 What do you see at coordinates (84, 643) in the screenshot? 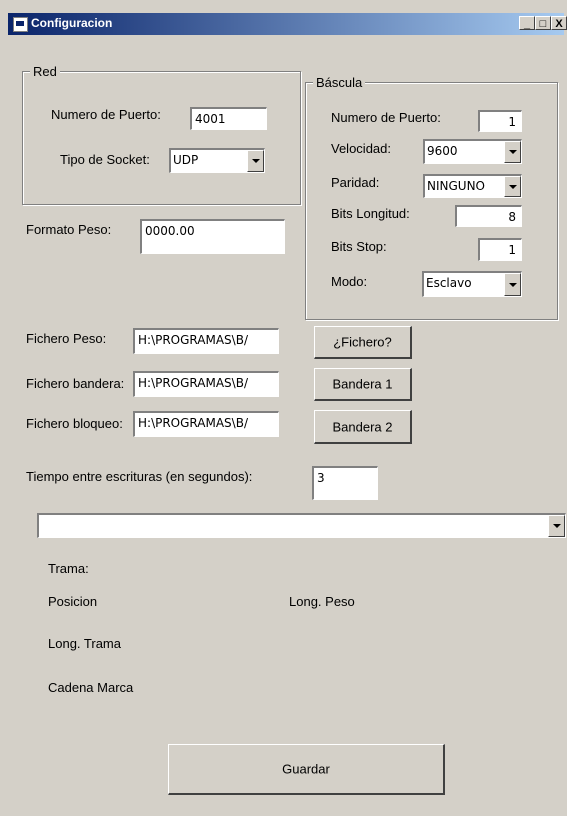
I see `long-trama-label: Long. Trama` at bounding box center [84, 643].